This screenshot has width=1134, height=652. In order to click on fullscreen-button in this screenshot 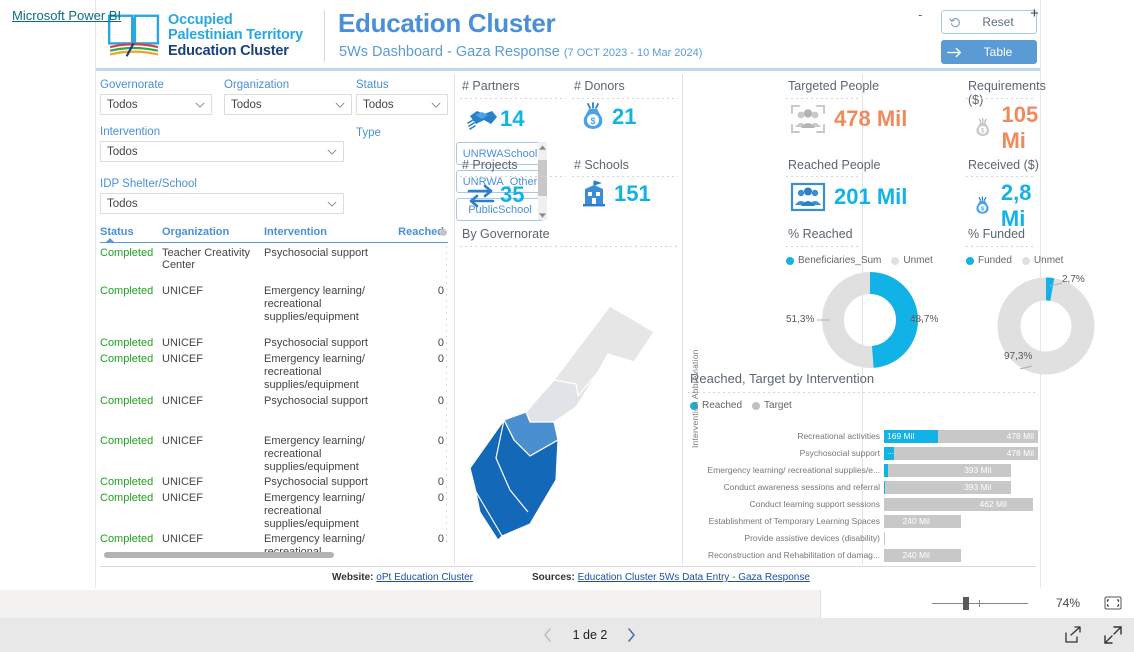, I will do `click(1114, 636)`.